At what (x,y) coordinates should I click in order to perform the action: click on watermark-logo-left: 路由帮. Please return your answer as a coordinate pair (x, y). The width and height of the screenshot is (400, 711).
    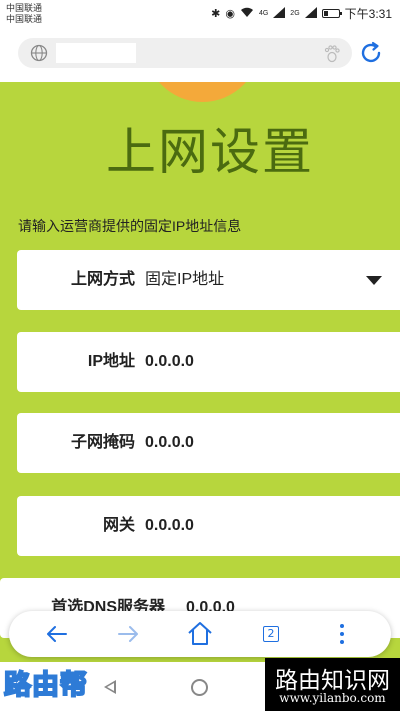
    Looking at the image, I should click on (45, 685).